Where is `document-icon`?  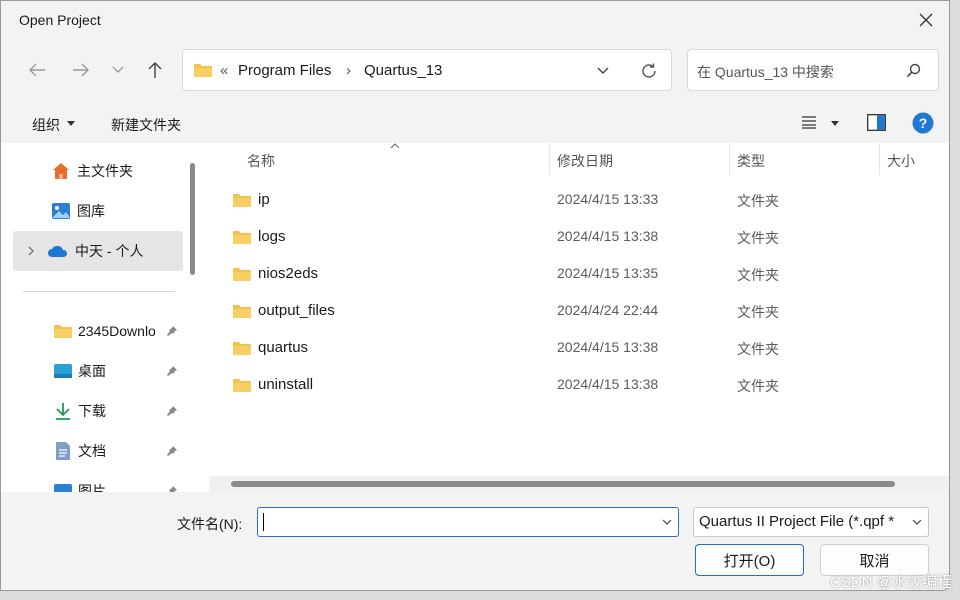
document-icon is located at coordinates (63, 451).